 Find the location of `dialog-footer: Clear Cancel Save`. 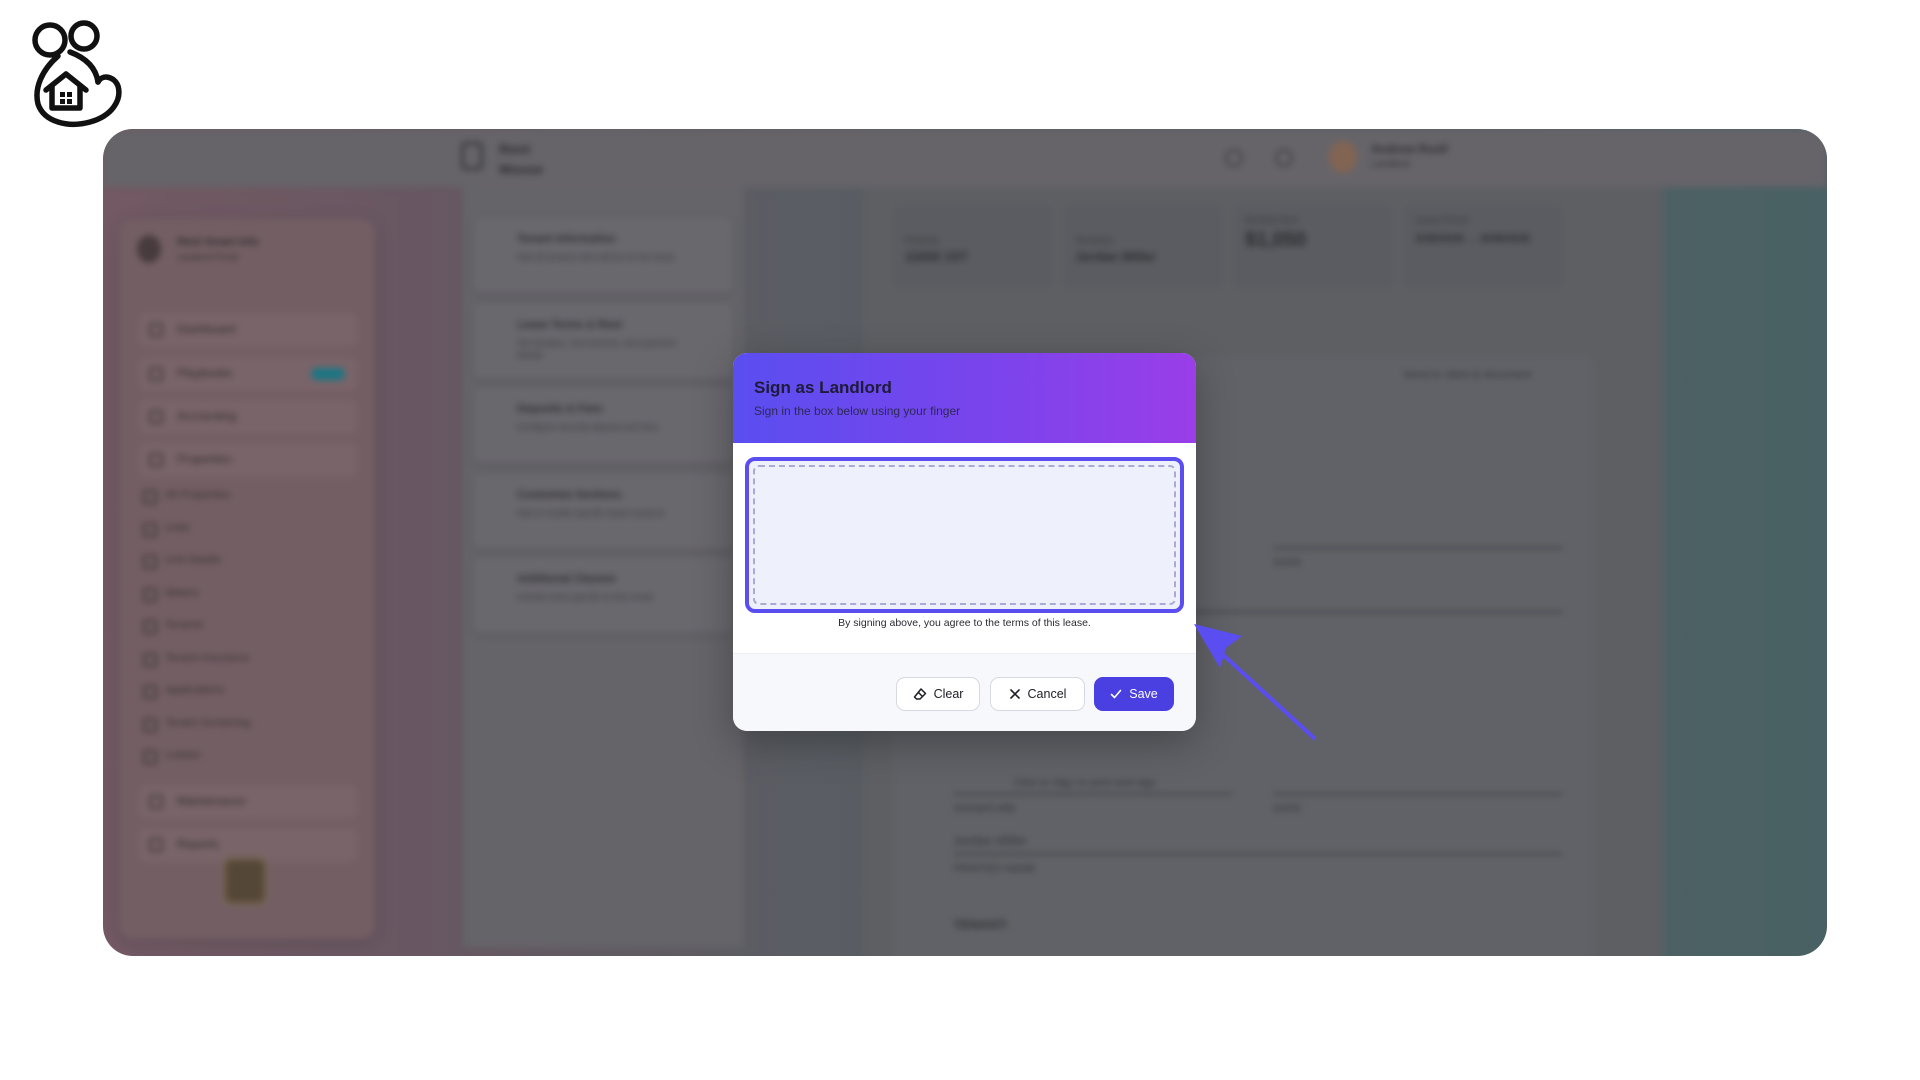

dialog-footer: Clear Cancel Save is located at coordinates (964, 692).